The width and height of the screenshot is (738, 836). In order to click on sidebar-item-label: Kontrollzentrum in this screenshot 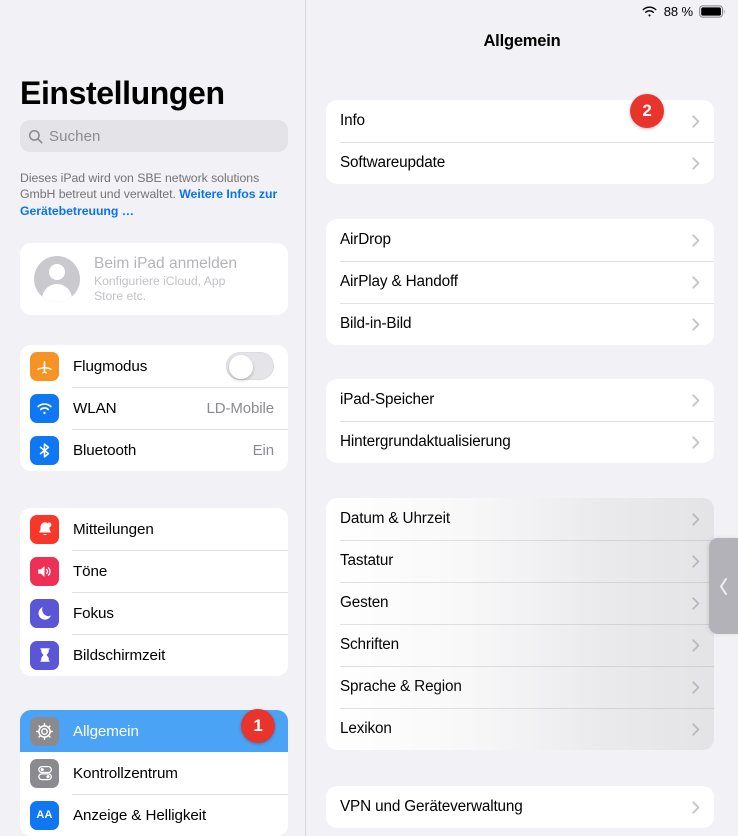, I will do `click(125, 773)`.